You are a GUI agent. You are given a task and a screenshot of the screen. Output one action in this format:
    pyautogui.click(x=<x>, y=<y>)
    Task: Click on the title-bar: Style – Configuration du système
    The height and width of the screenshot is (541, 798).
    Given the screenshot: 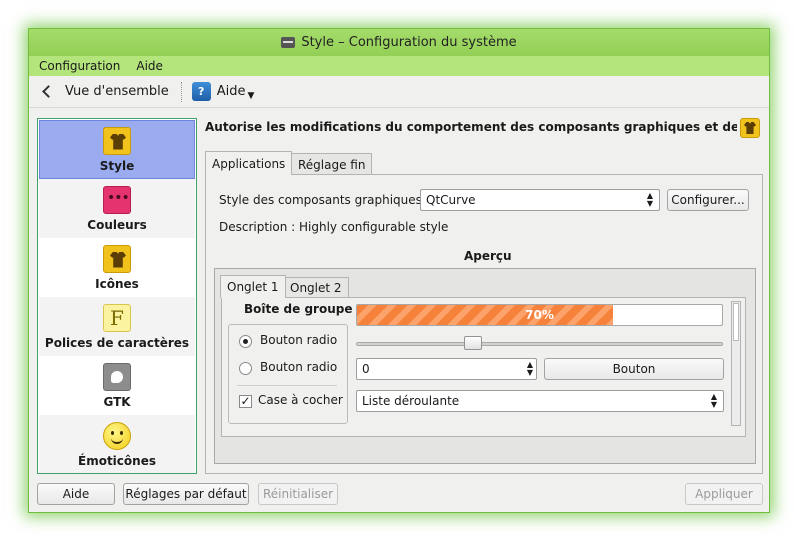 What is the action you would take?
    pyautogui.click(x=399, y=42)
    